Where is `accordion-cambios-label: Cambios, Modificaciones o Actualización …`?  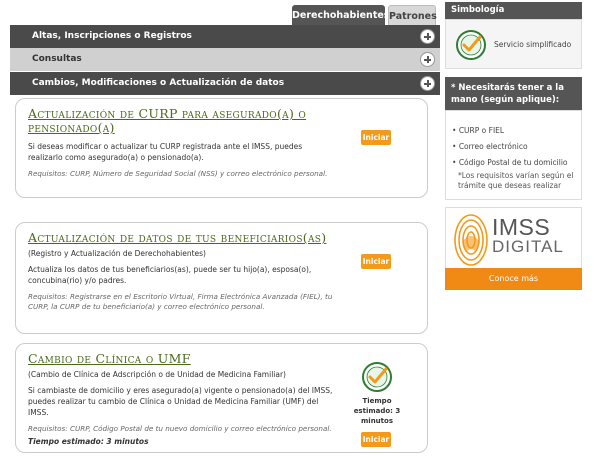 accordion-cambios-label: Cambios, Modificaciones o Actualización … is located at coordinates (158, 83).